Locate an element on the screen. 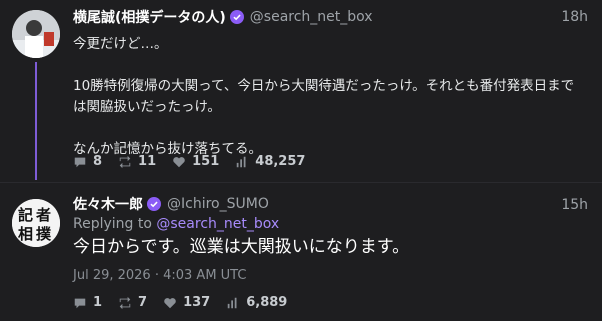 The height and width of the screenshot is (321, 602). replying-to-label: Replying to is located at coordinates (115, 224).